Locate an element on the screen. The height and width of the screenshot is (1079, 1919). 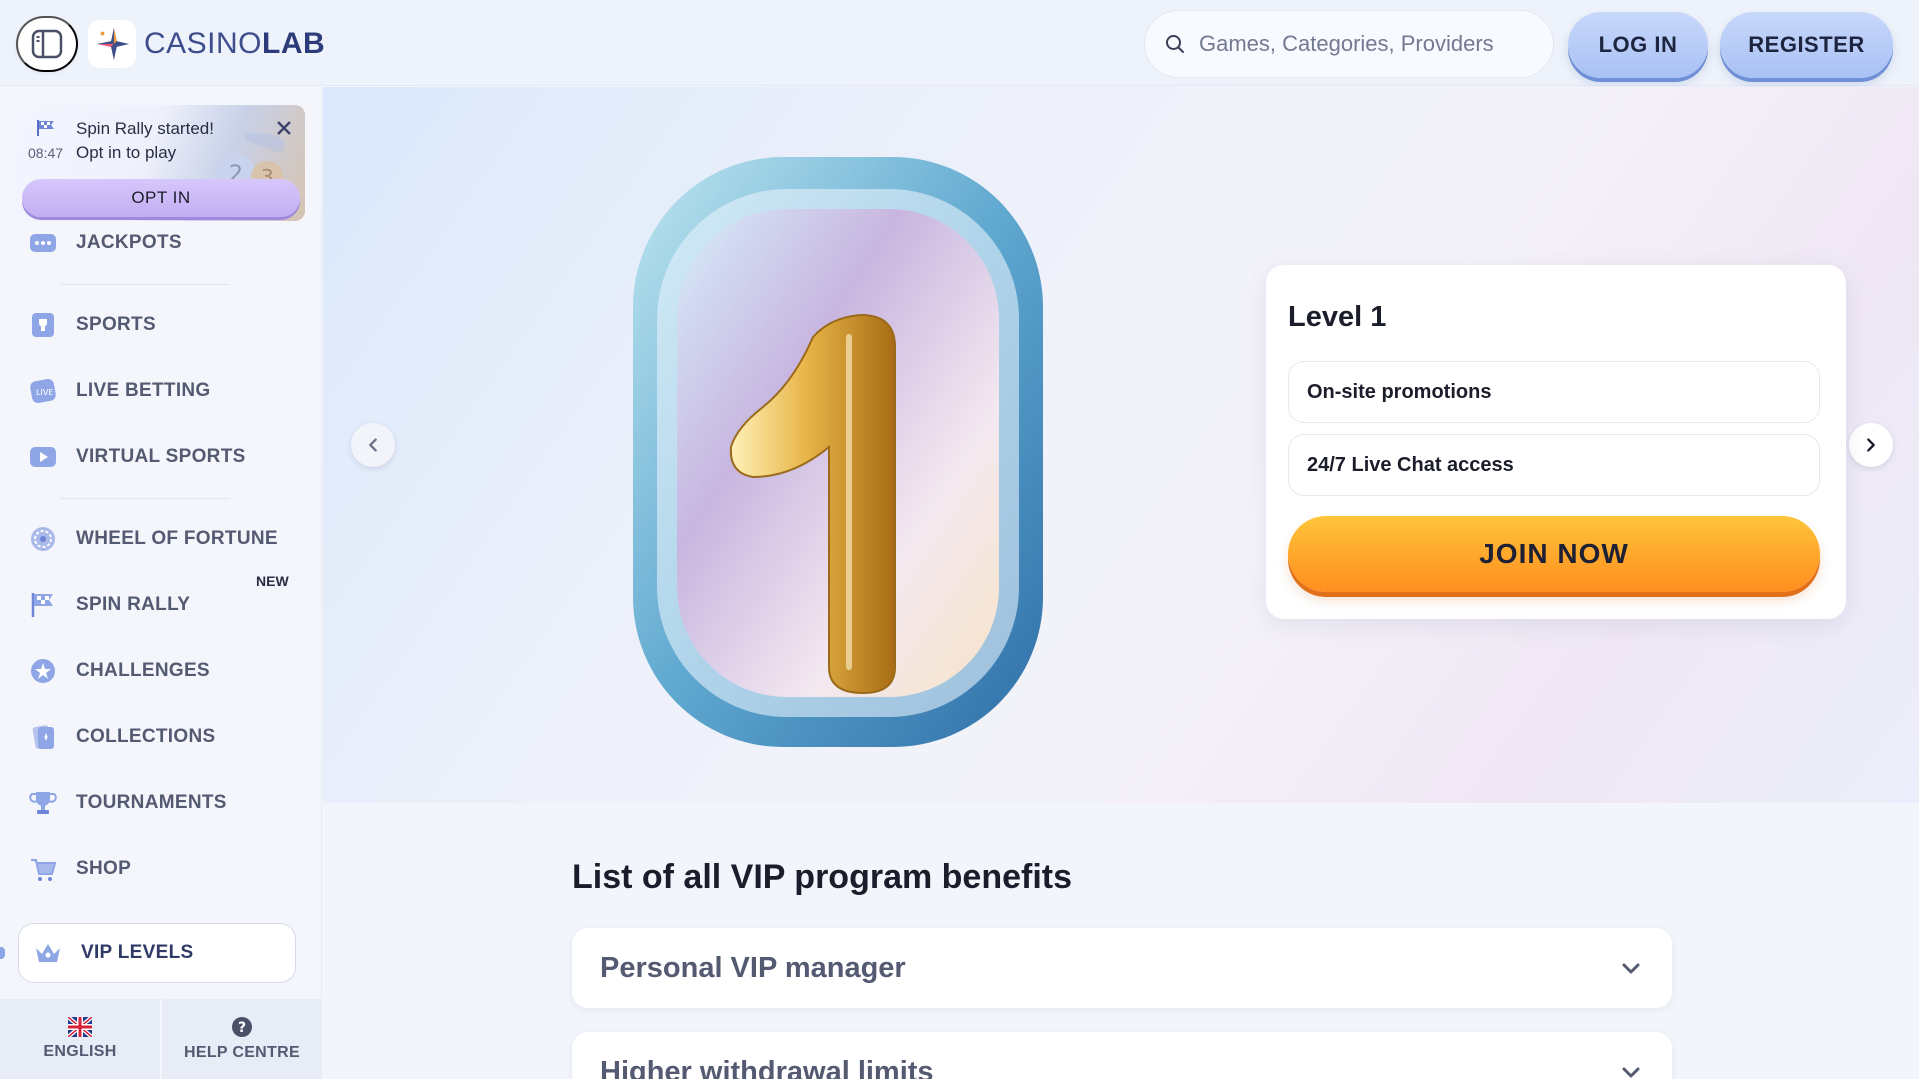
sidebar-item-live-betting: LIVE LIVE BETTING is located at coordinates (163, 391).